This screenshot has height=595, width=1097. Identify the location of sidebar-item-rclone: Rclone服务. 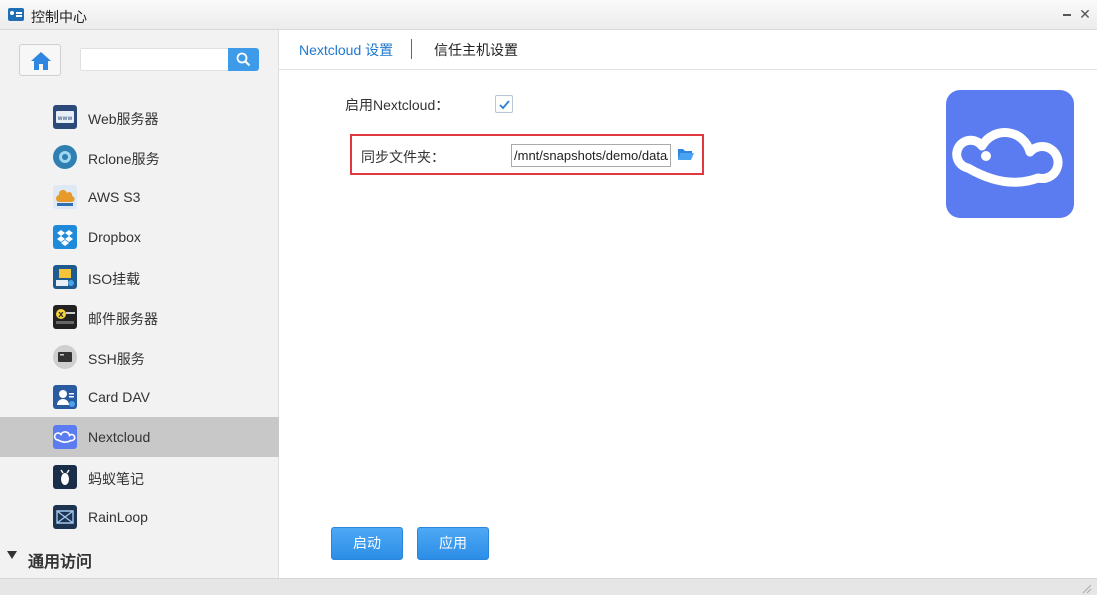
(139, 157).